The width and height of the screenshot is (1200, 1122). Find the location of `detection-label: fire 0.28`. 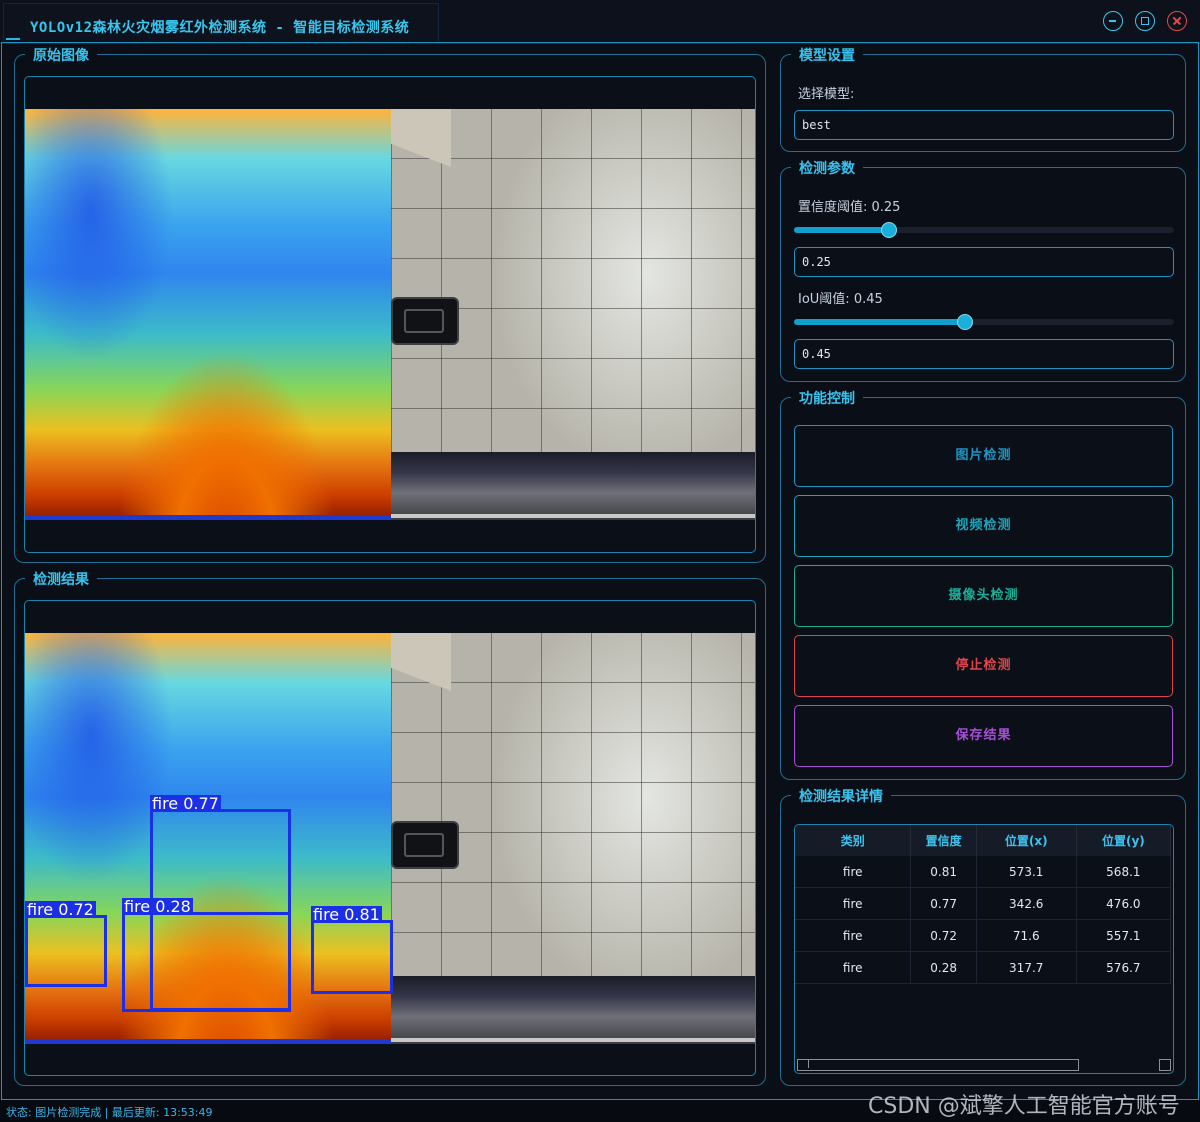

detection-label: fire 0.28 is located at coordinates (157, 906).